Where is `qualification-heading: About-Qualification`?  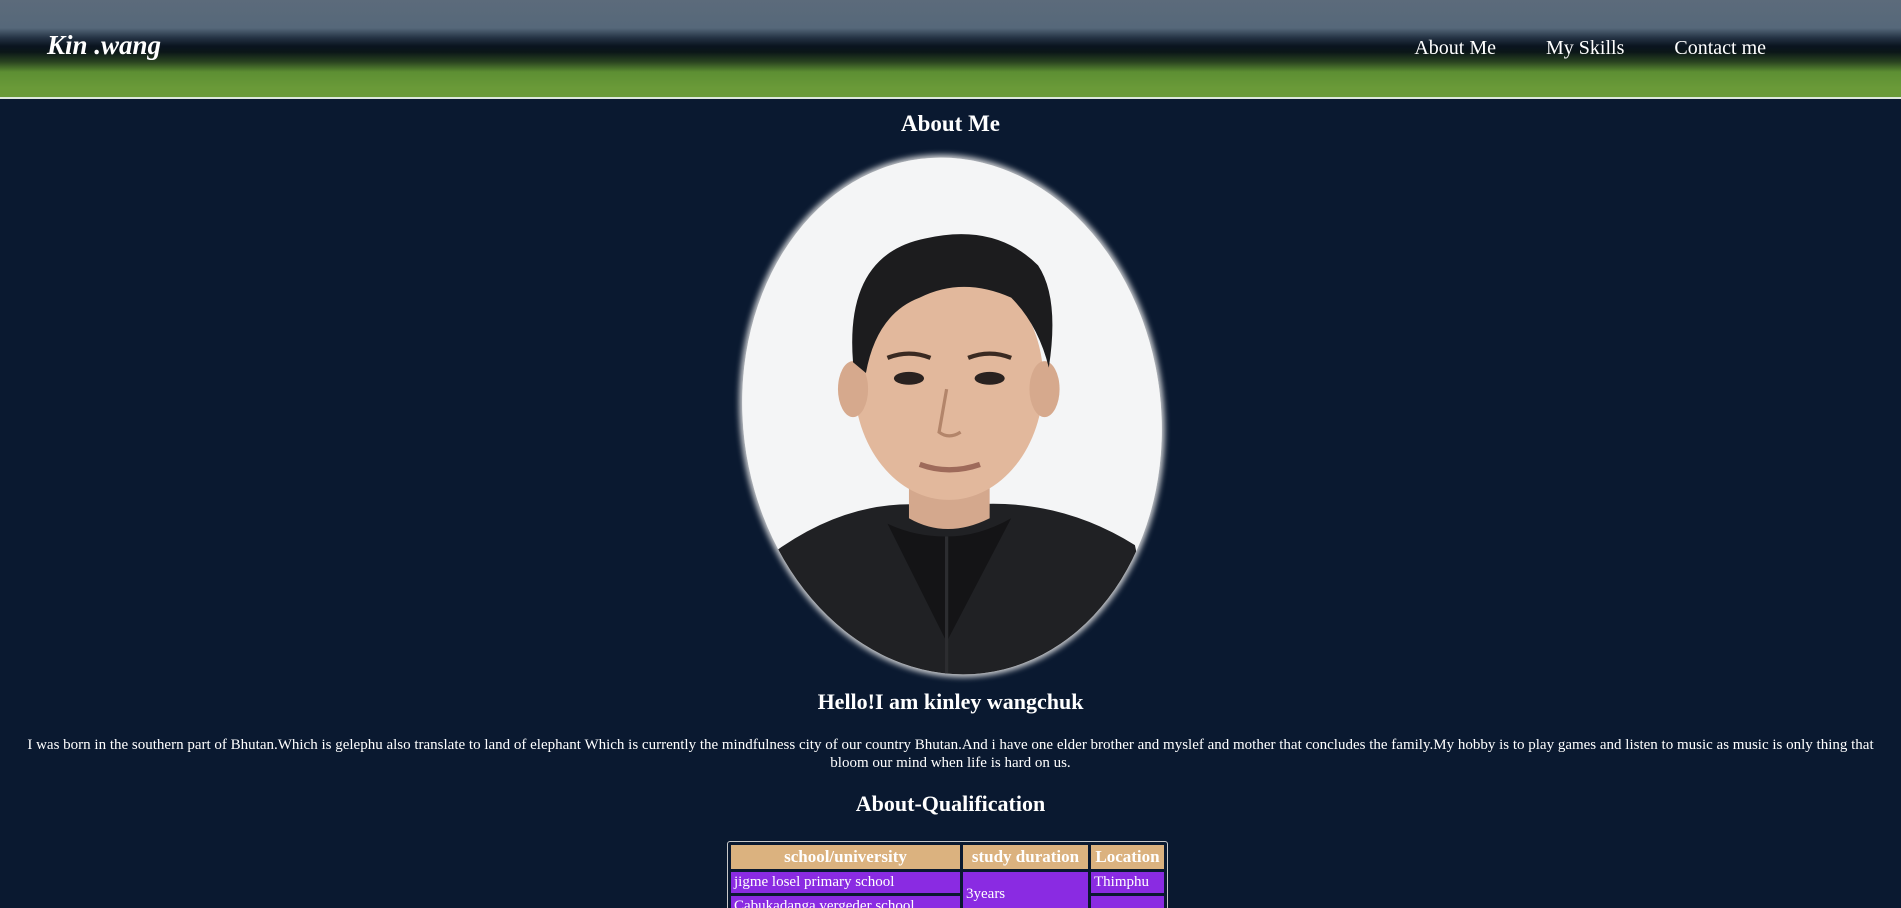
qualification-heading: About-Qualification is located at coordinates (950, 803).